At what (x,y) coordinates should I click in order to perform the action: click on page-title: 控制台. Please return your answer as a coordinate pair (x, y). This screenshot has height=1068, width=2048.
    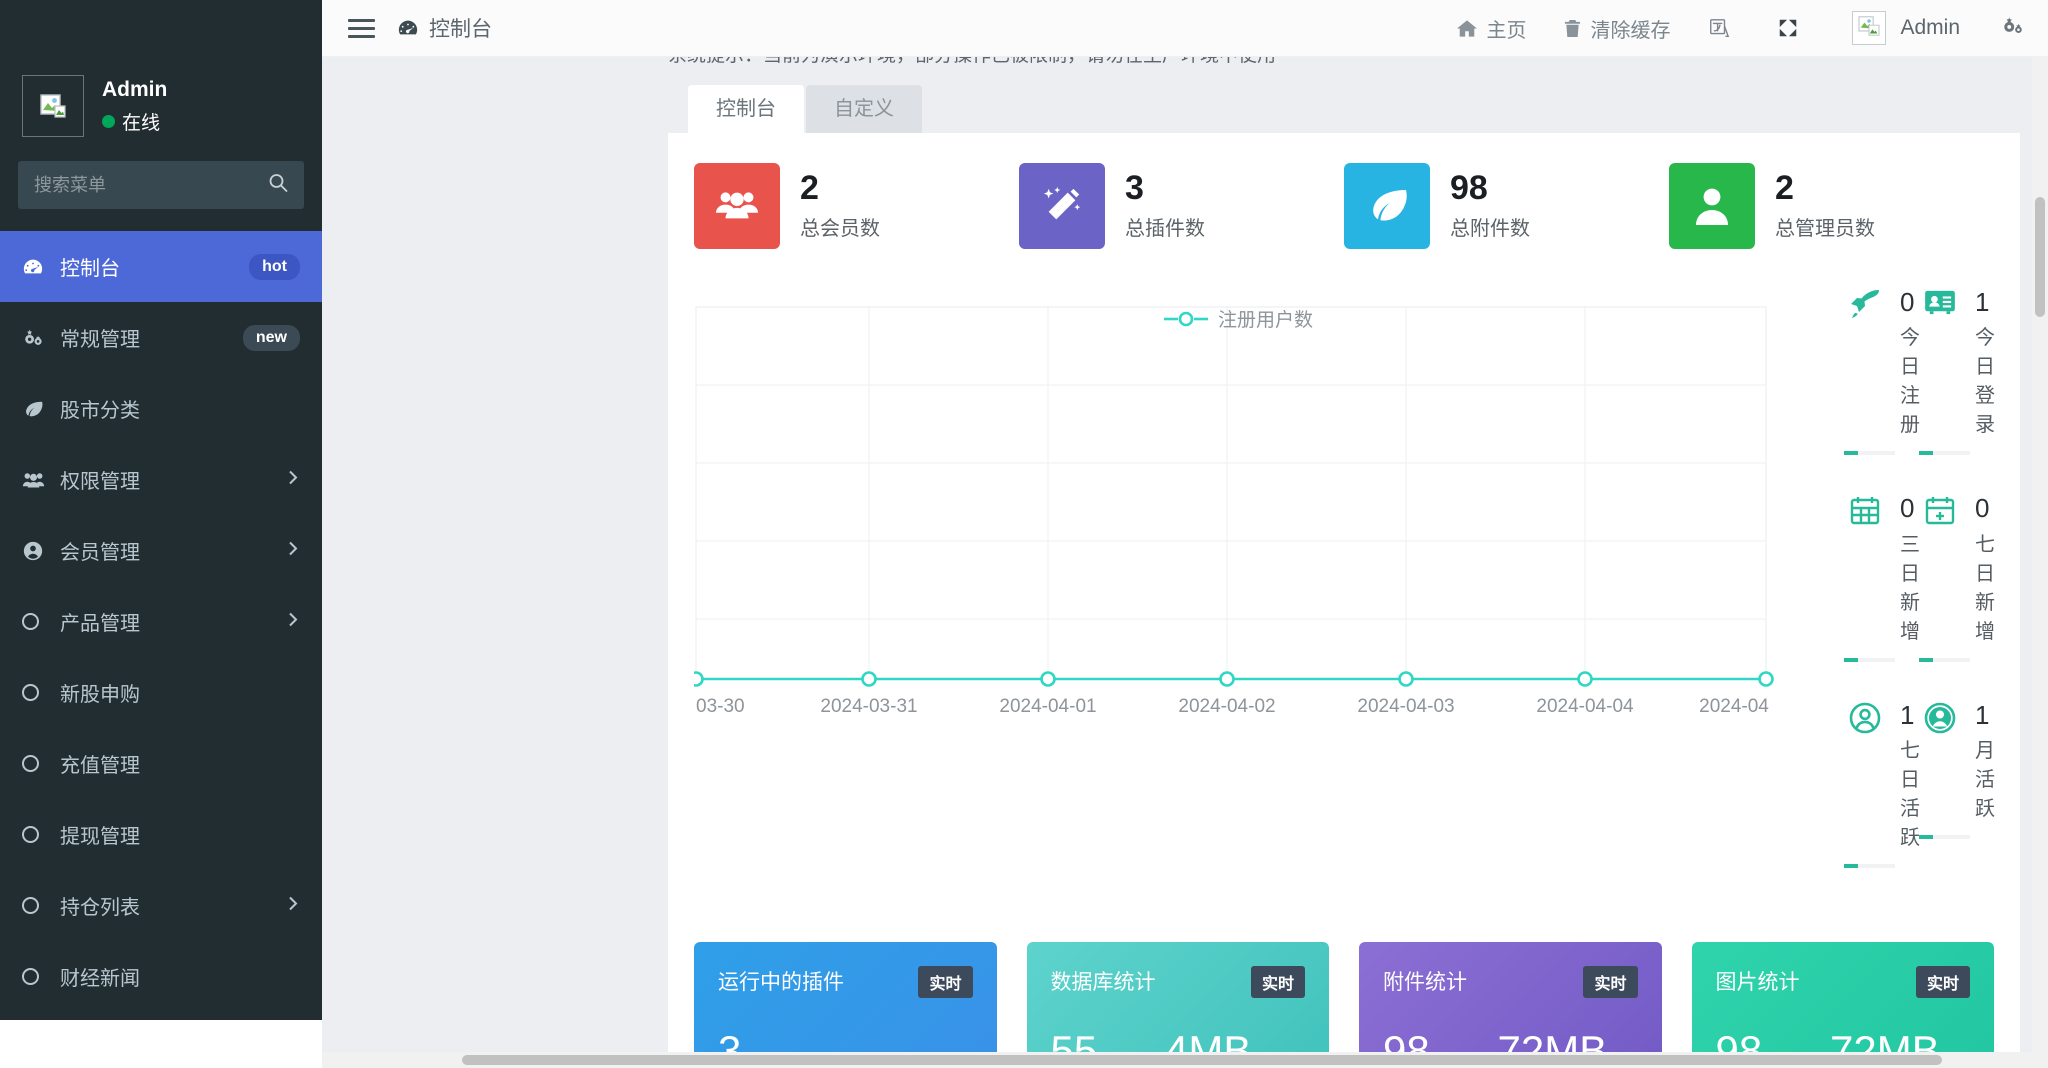
    Looking at the image, I should click on (444, 28).